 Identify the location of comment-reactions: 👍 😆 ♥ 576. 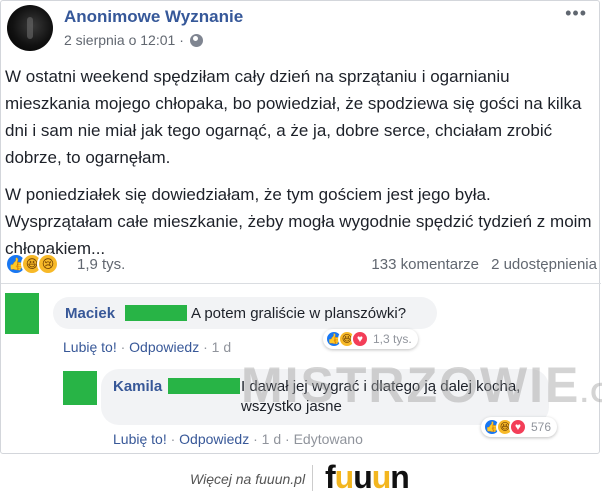
(519, 427).